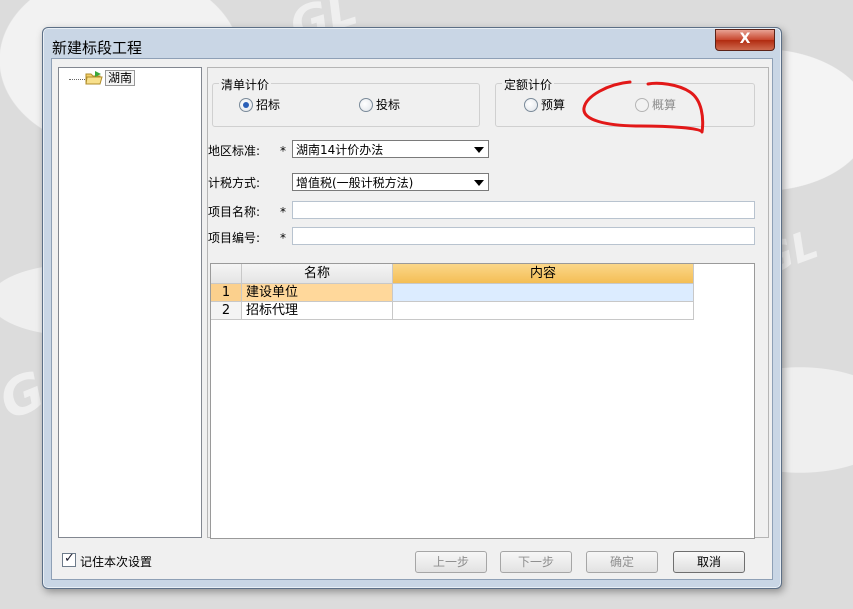 The height and width of the screenshot is (609, 853). I want to click on select-value: 湖南14计价办法, so click(340, 150).